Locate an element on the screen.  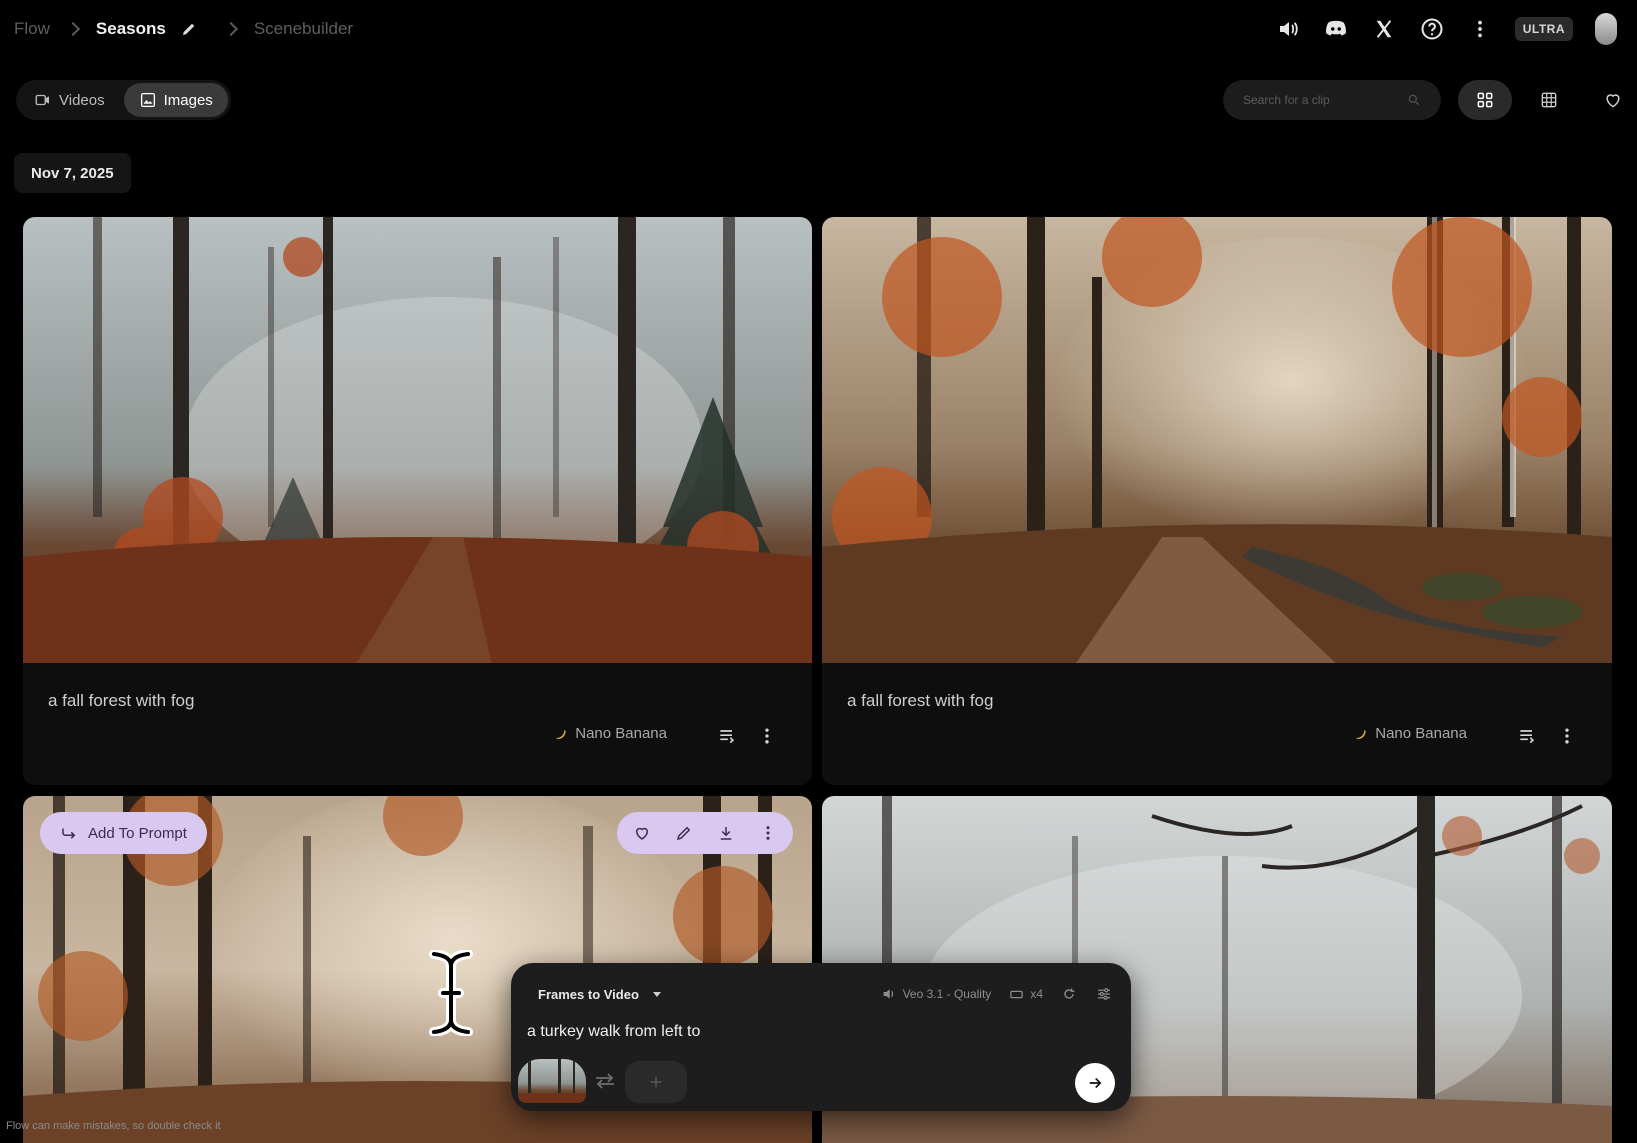
refresh-icon is located at coordinates (1069, 993).